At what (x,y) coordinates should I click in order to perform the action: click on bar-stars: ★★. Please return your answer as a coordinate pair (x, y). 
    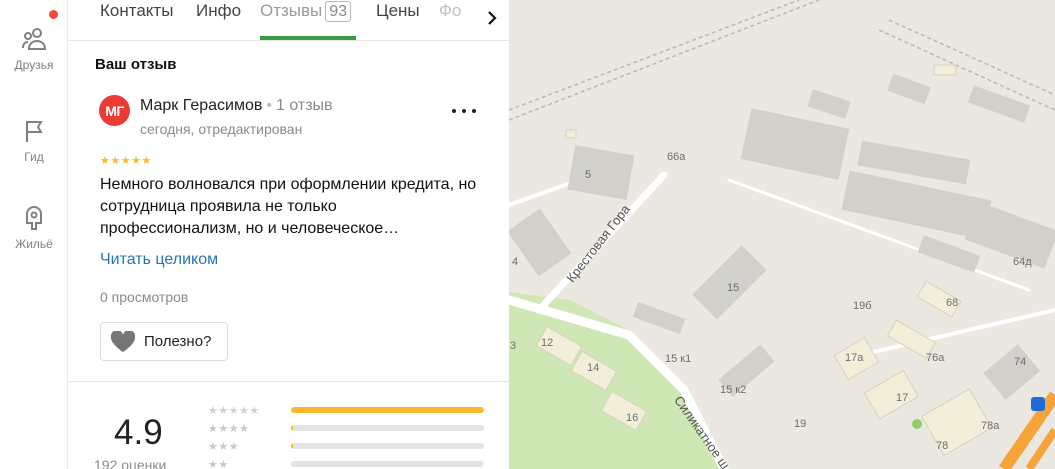
    Looking at the image, I should click on (218, 463).